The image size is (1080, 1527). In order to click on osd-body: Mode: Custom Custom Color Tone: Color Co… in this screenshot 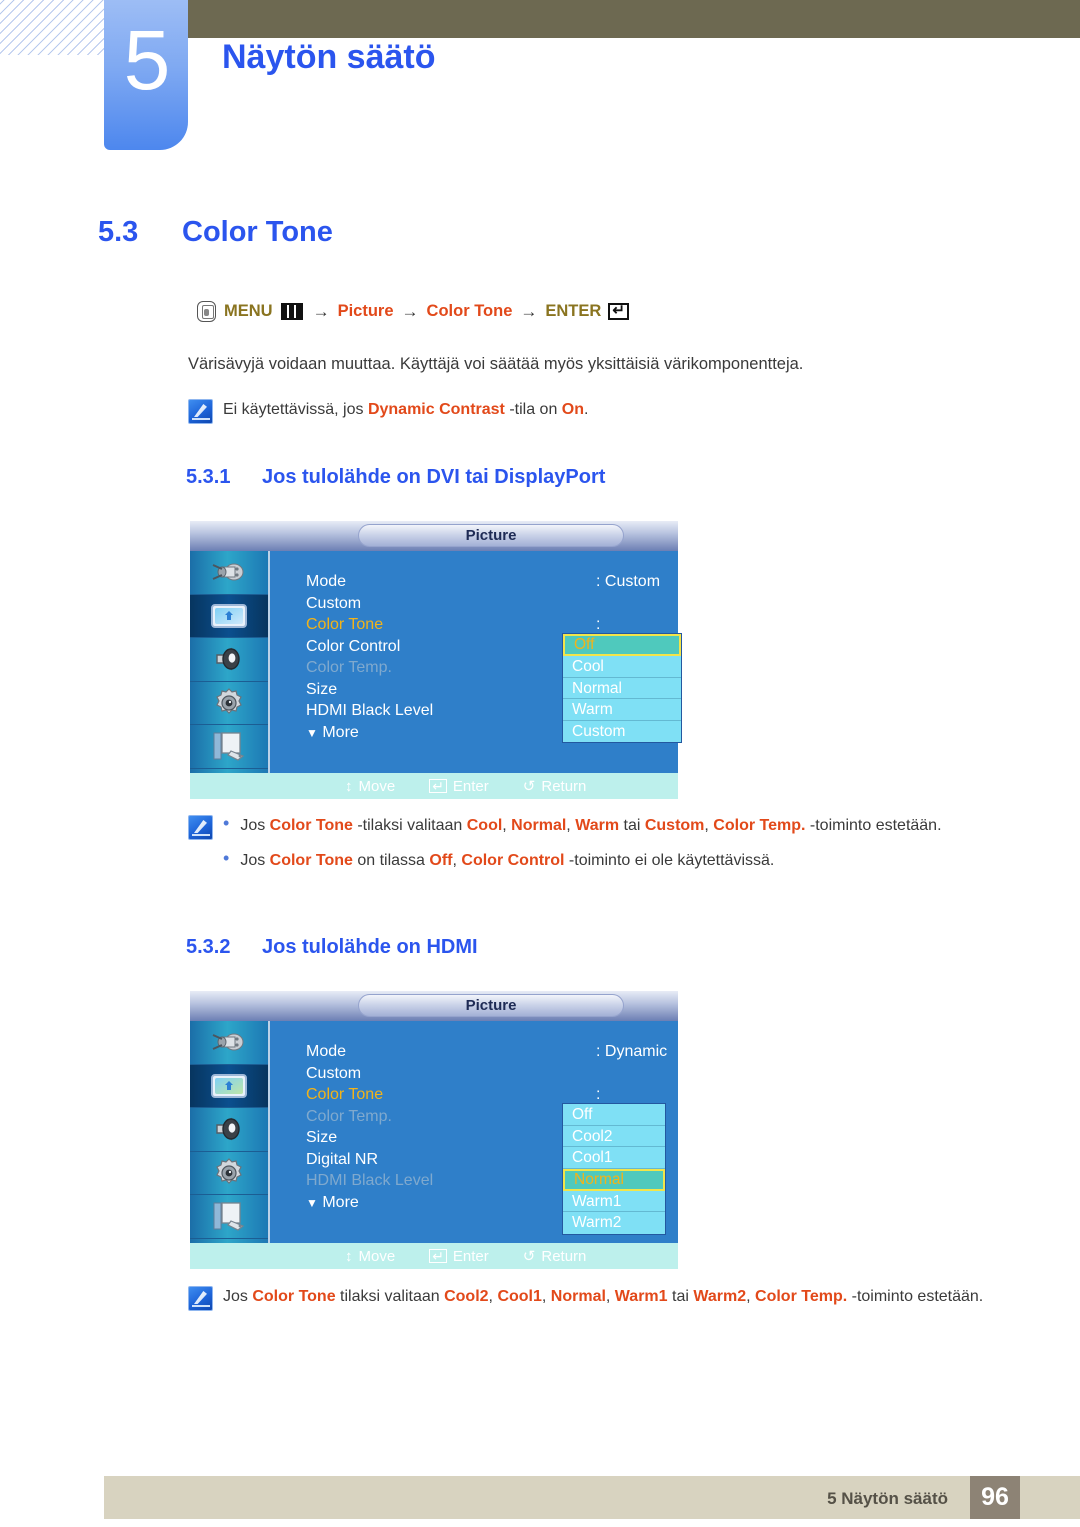, I will do `click(477, 675)`.